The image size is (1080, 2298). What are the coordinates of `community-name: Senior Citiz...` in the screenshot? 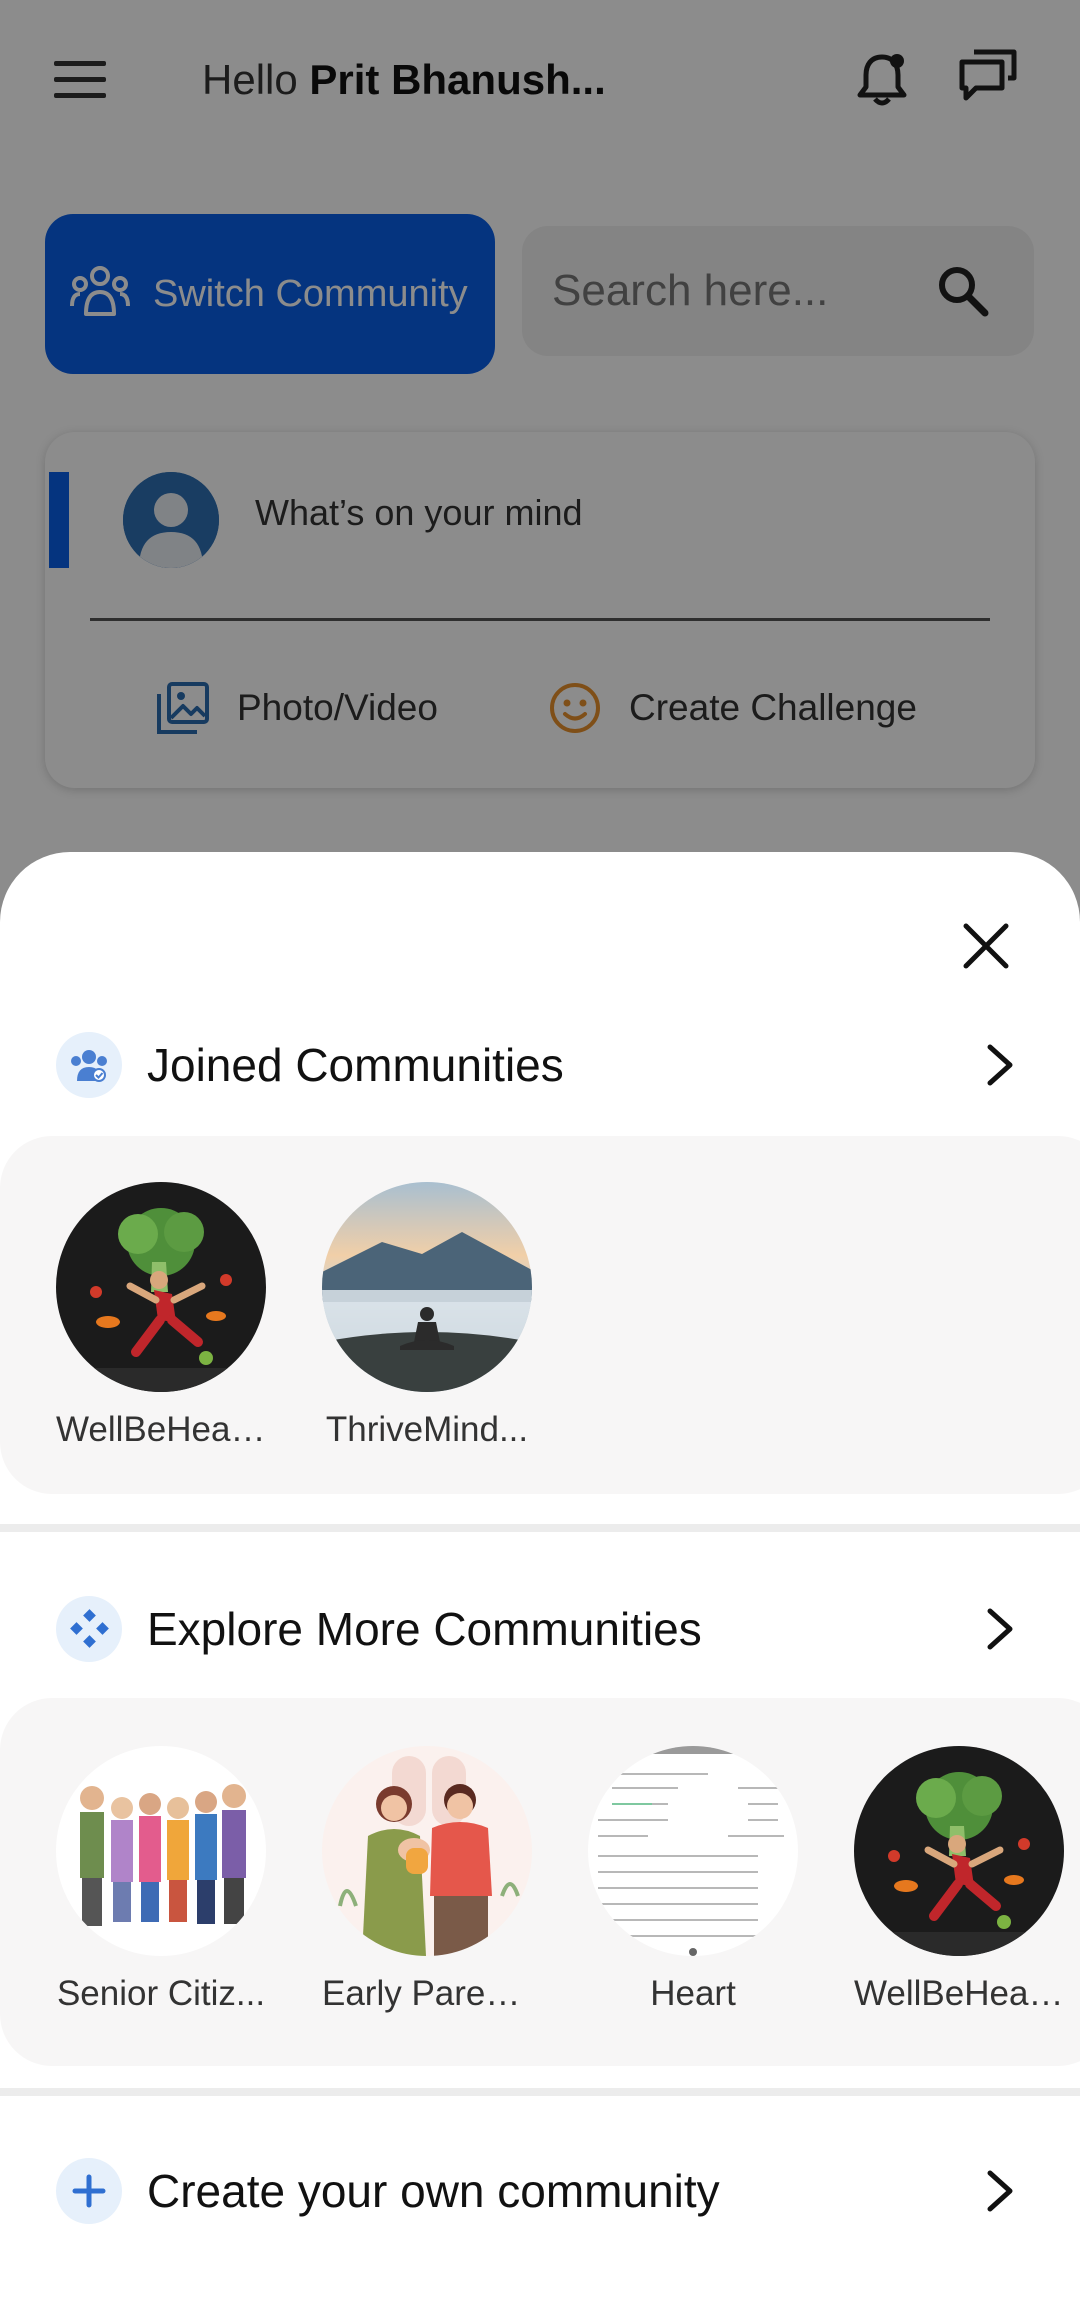 It's located at (161, 1993).